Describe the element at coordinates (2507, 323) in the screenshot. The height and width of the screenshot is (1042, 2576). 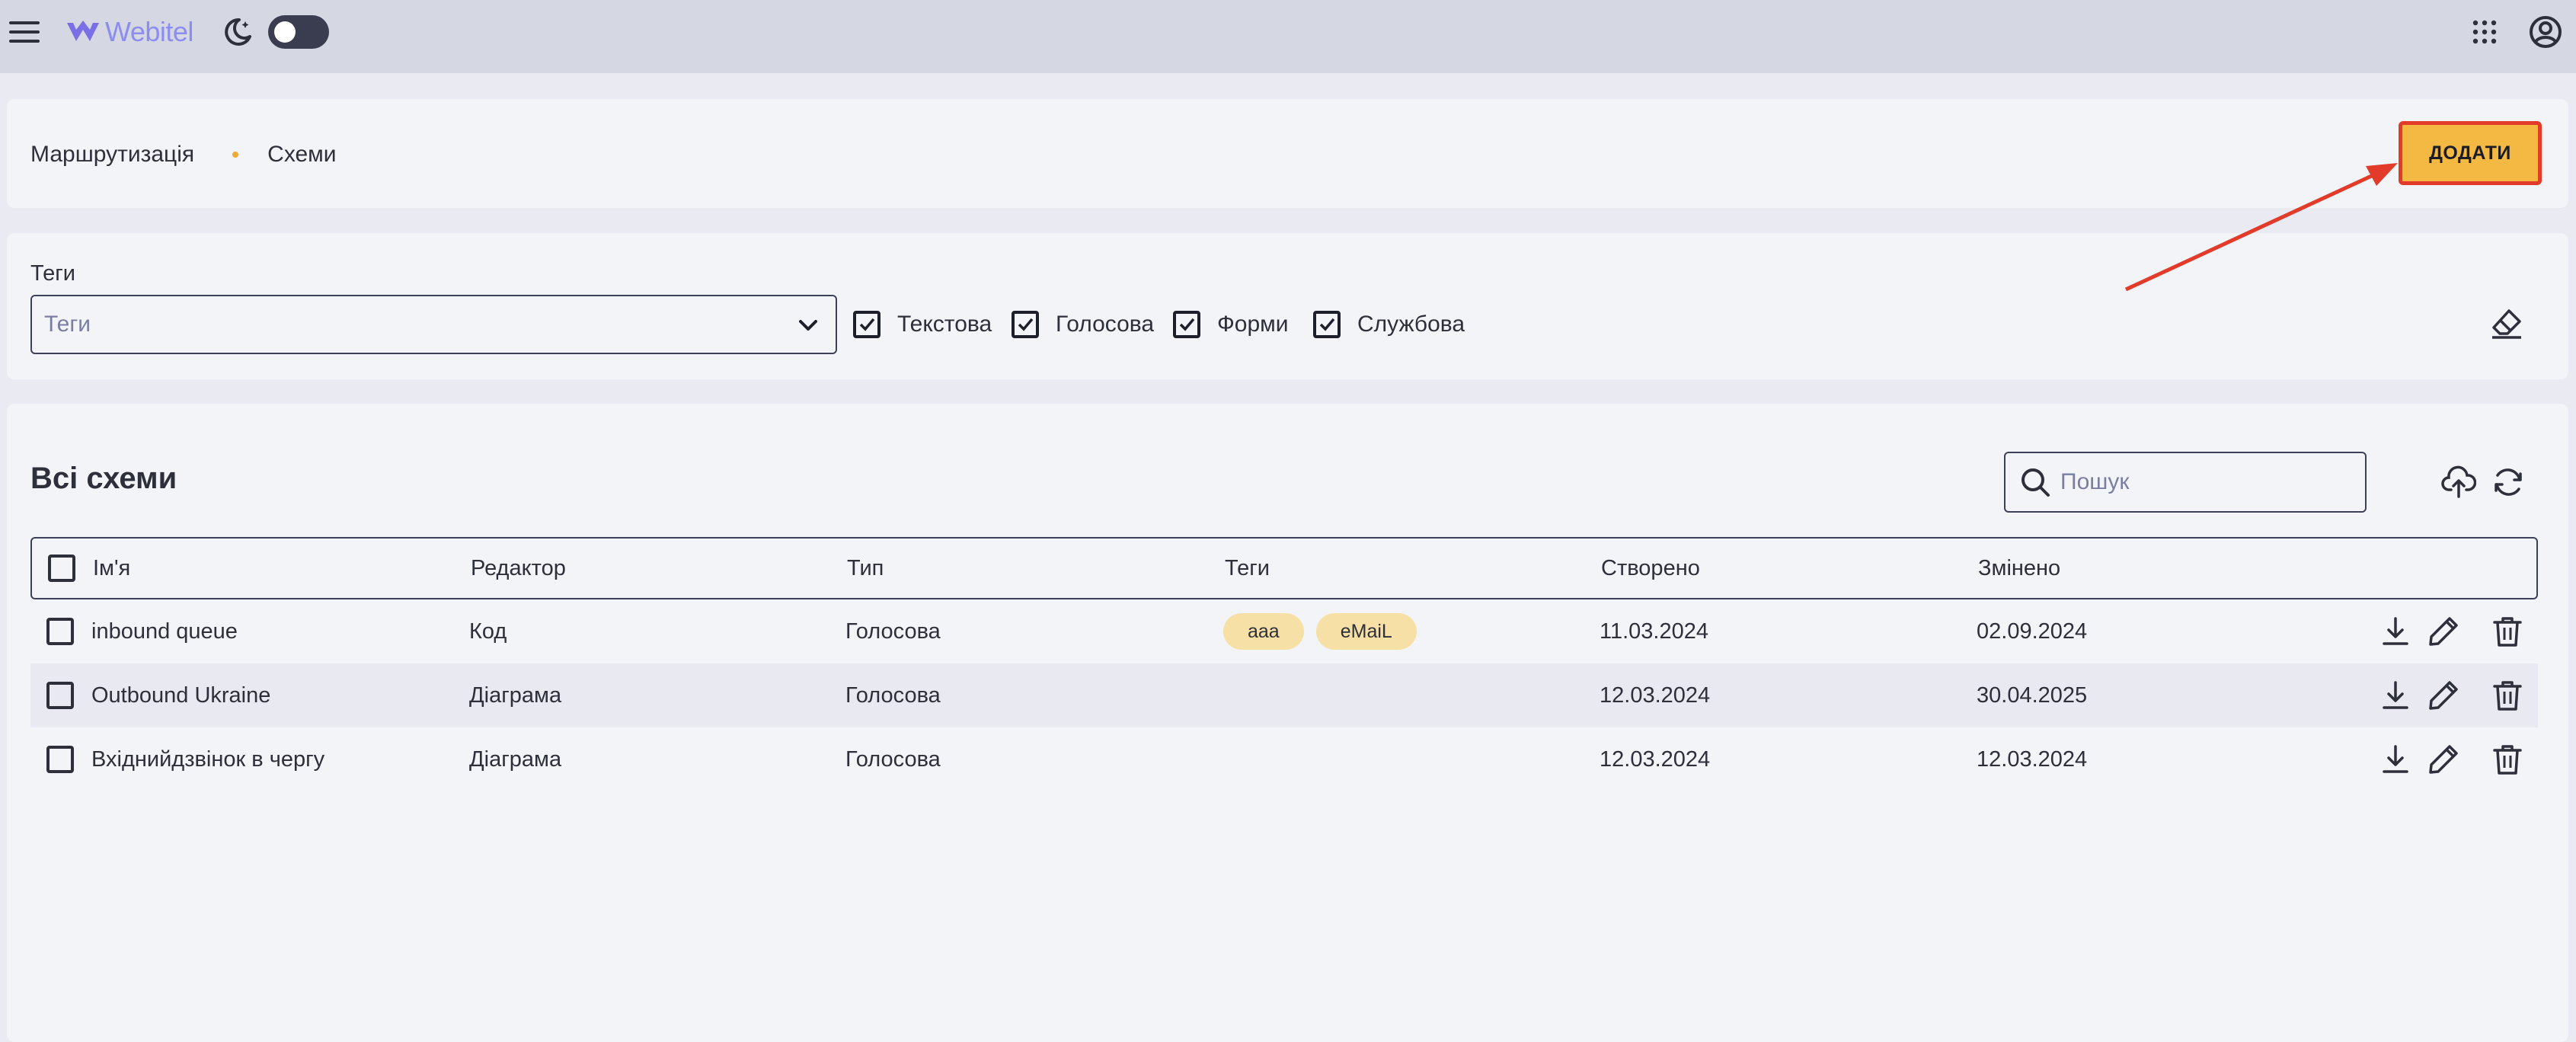
I see `eraser-icon` at that location.